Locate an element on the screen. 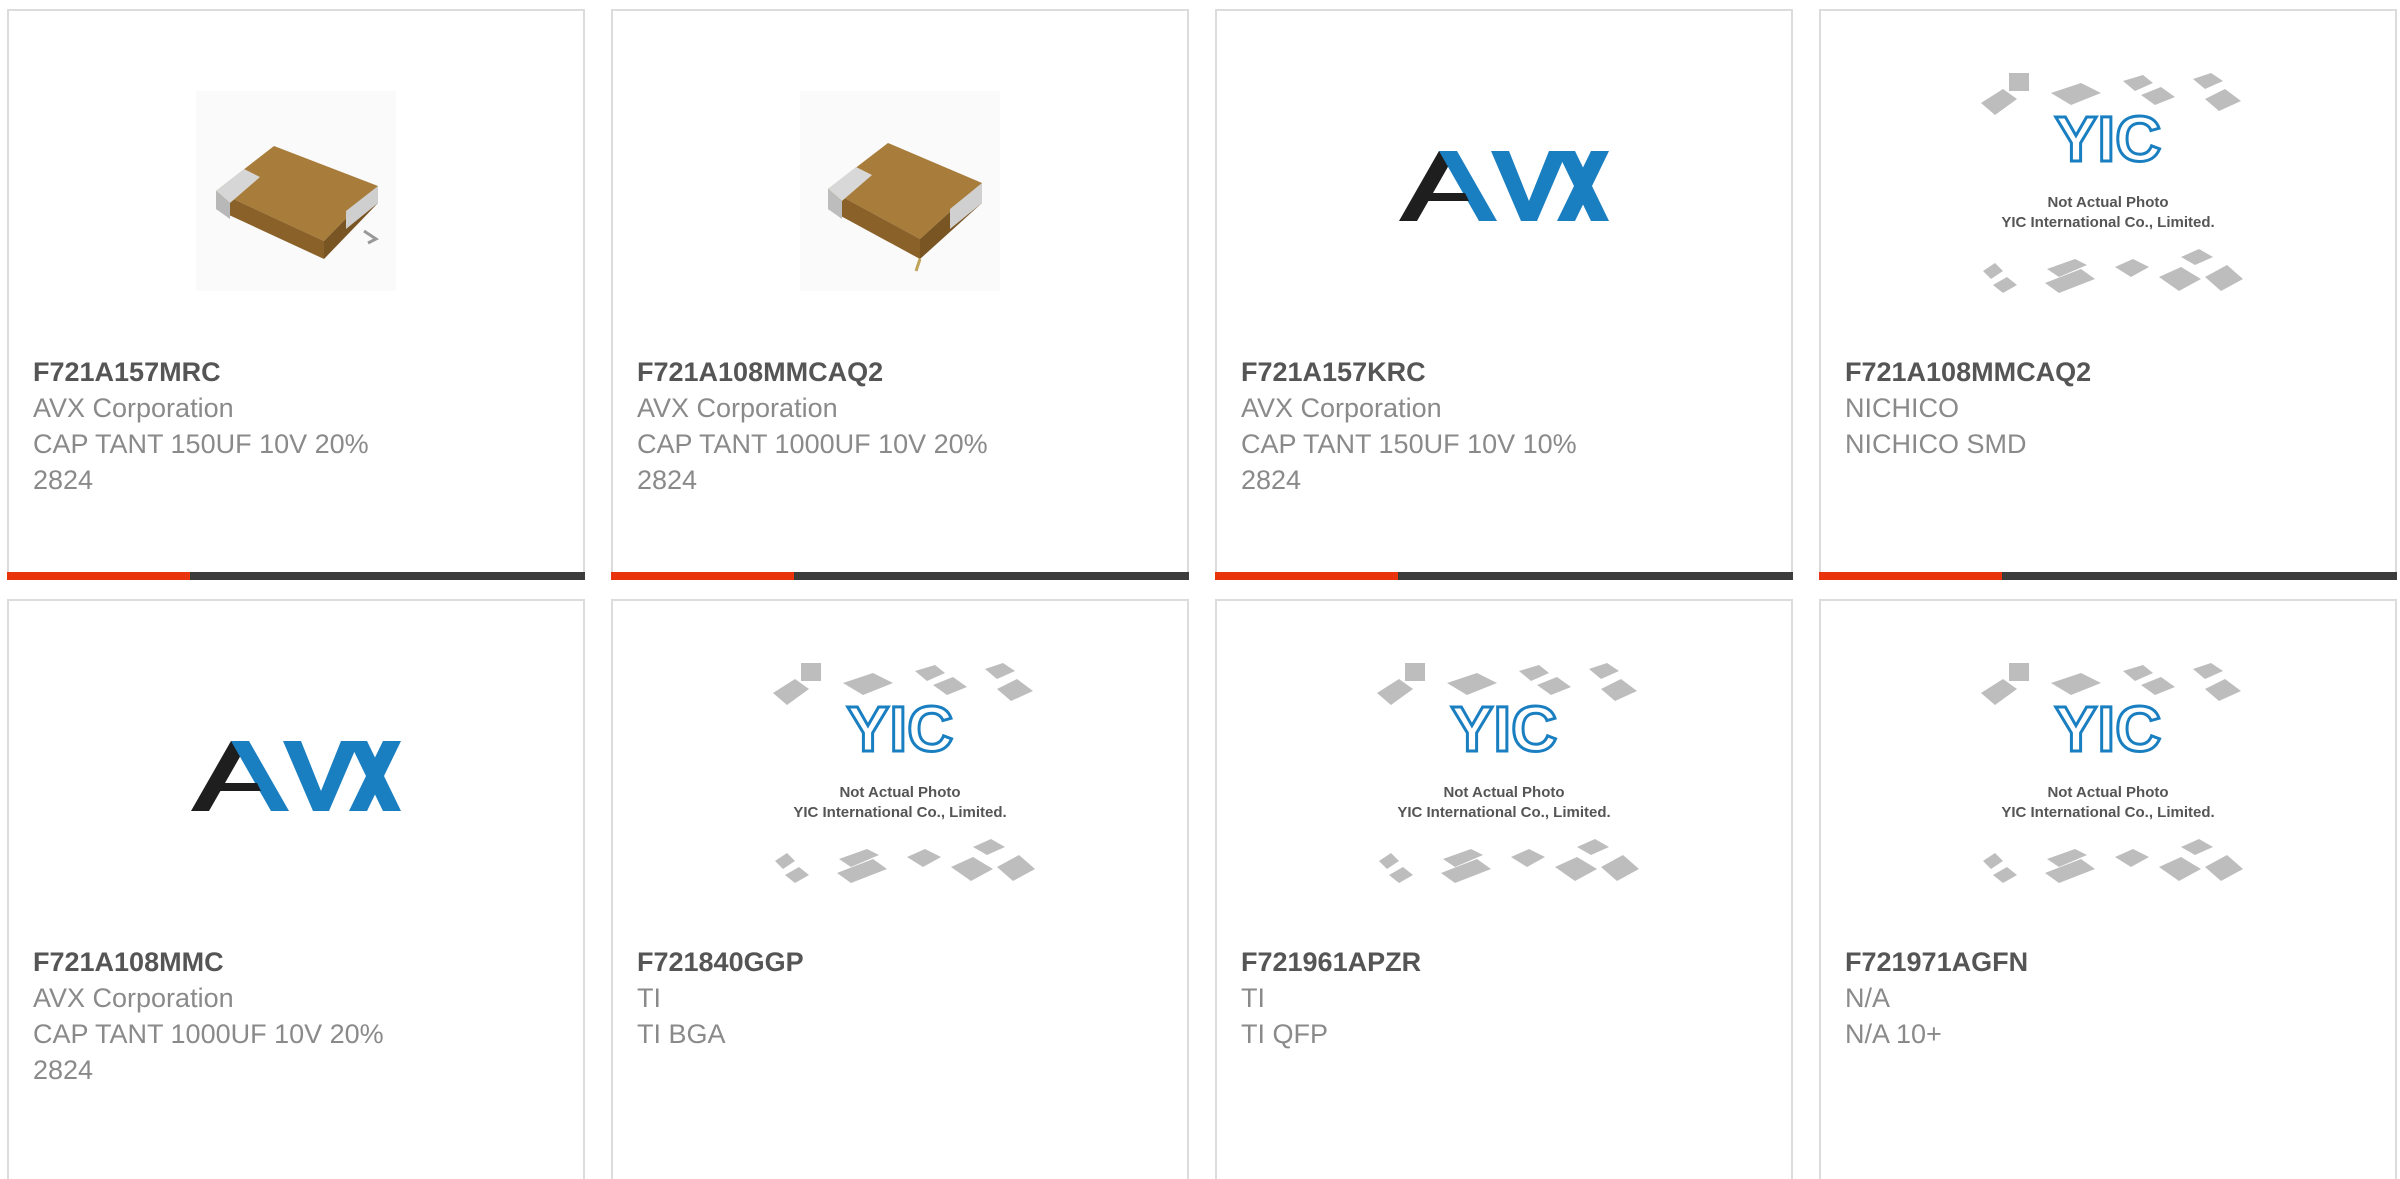  part-number: F721840GGP is located at coordinates (720, 962).